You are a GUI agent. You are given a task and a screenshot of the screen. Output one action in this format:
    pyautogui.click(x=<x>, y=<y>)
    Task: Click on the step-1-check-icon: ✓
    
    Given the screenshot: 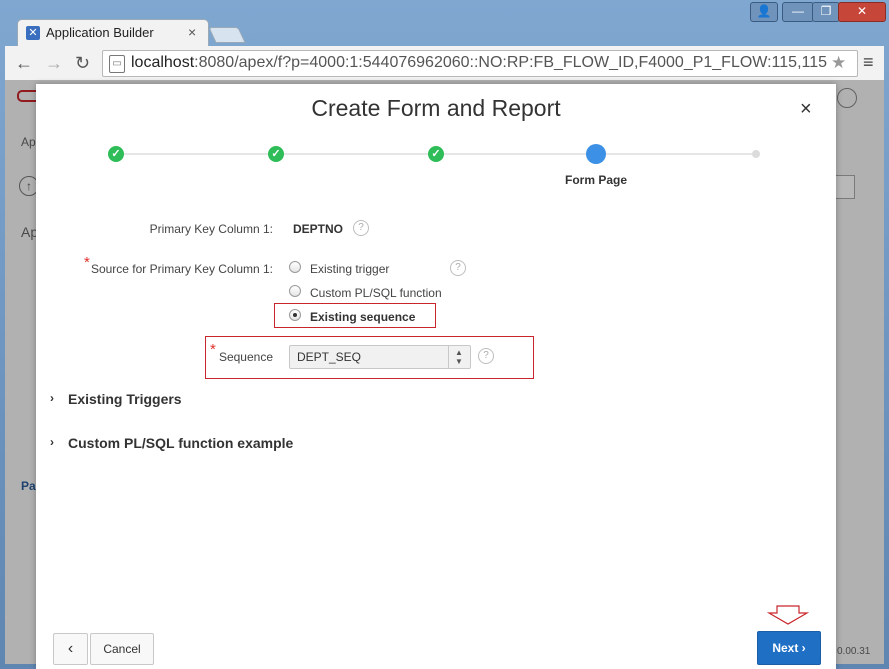 What is the action you would take?
    pyautogui.click(x=116, y=154)
    